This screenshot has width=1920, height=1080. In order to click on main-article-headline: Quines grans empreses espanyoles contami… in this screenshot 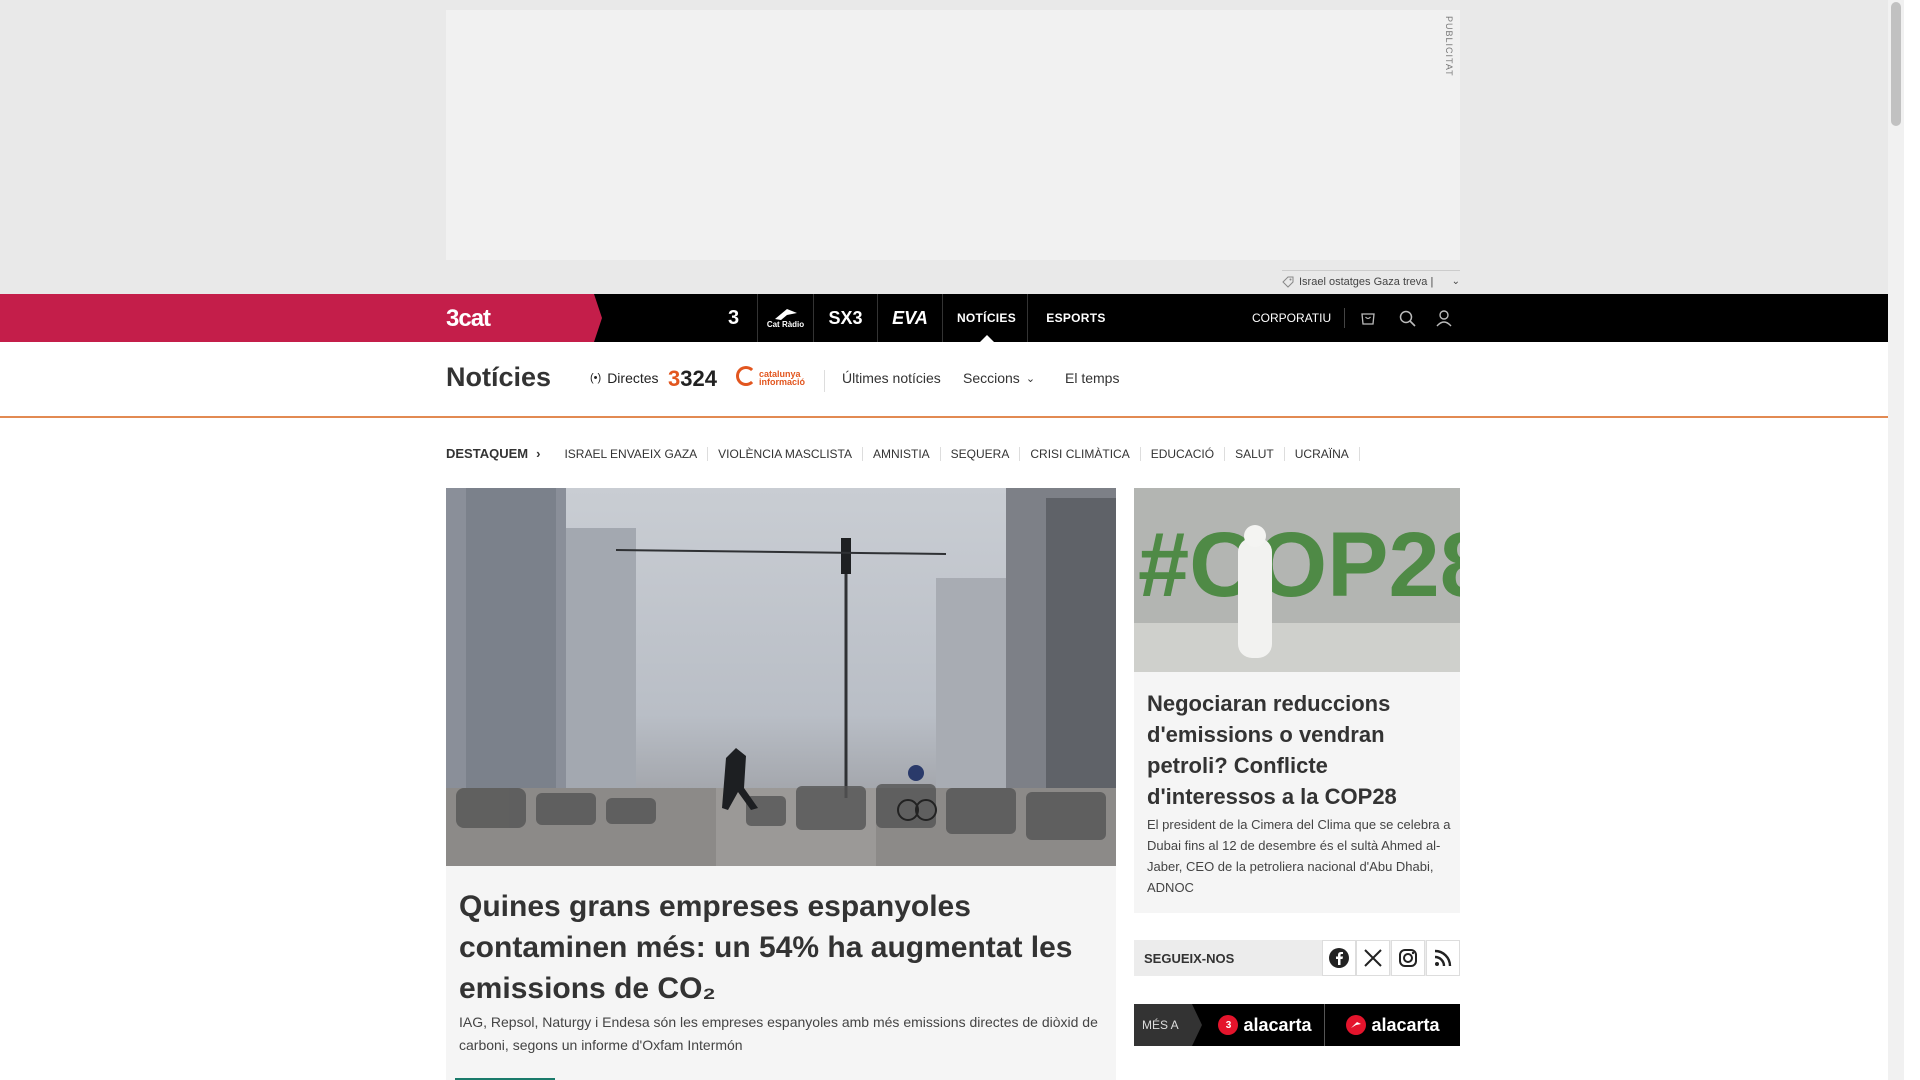, I will do `click(784, 947)`.